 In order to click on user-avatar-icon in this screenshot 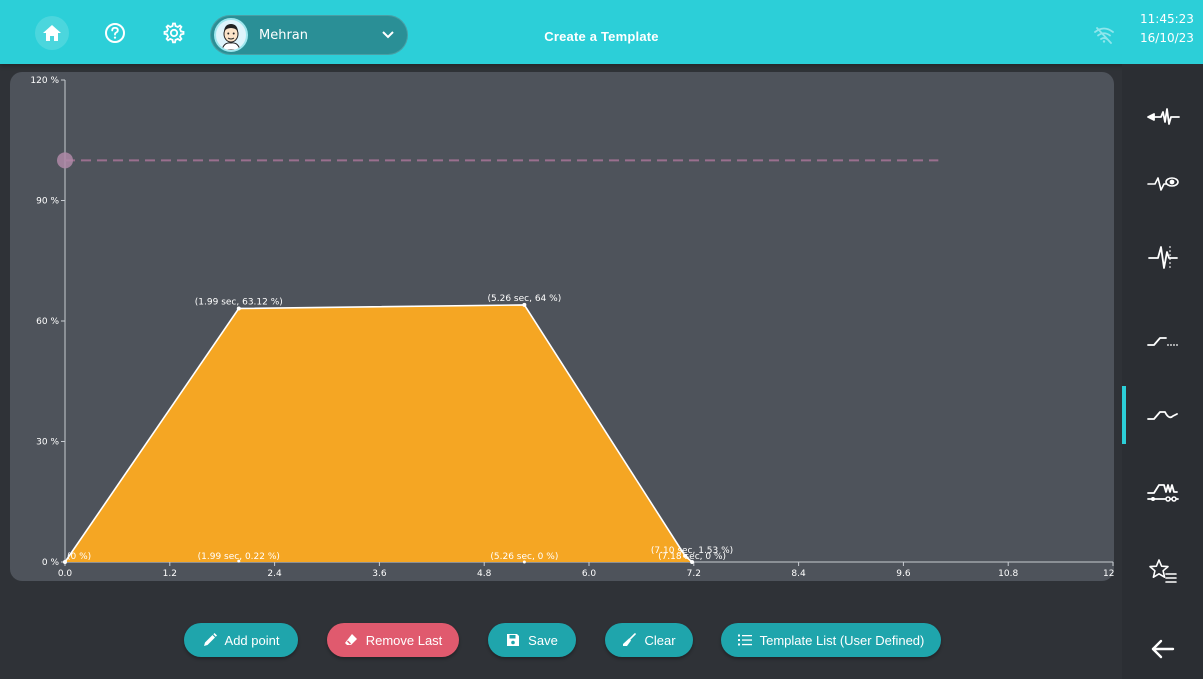, I will do `click(231, 37)`.